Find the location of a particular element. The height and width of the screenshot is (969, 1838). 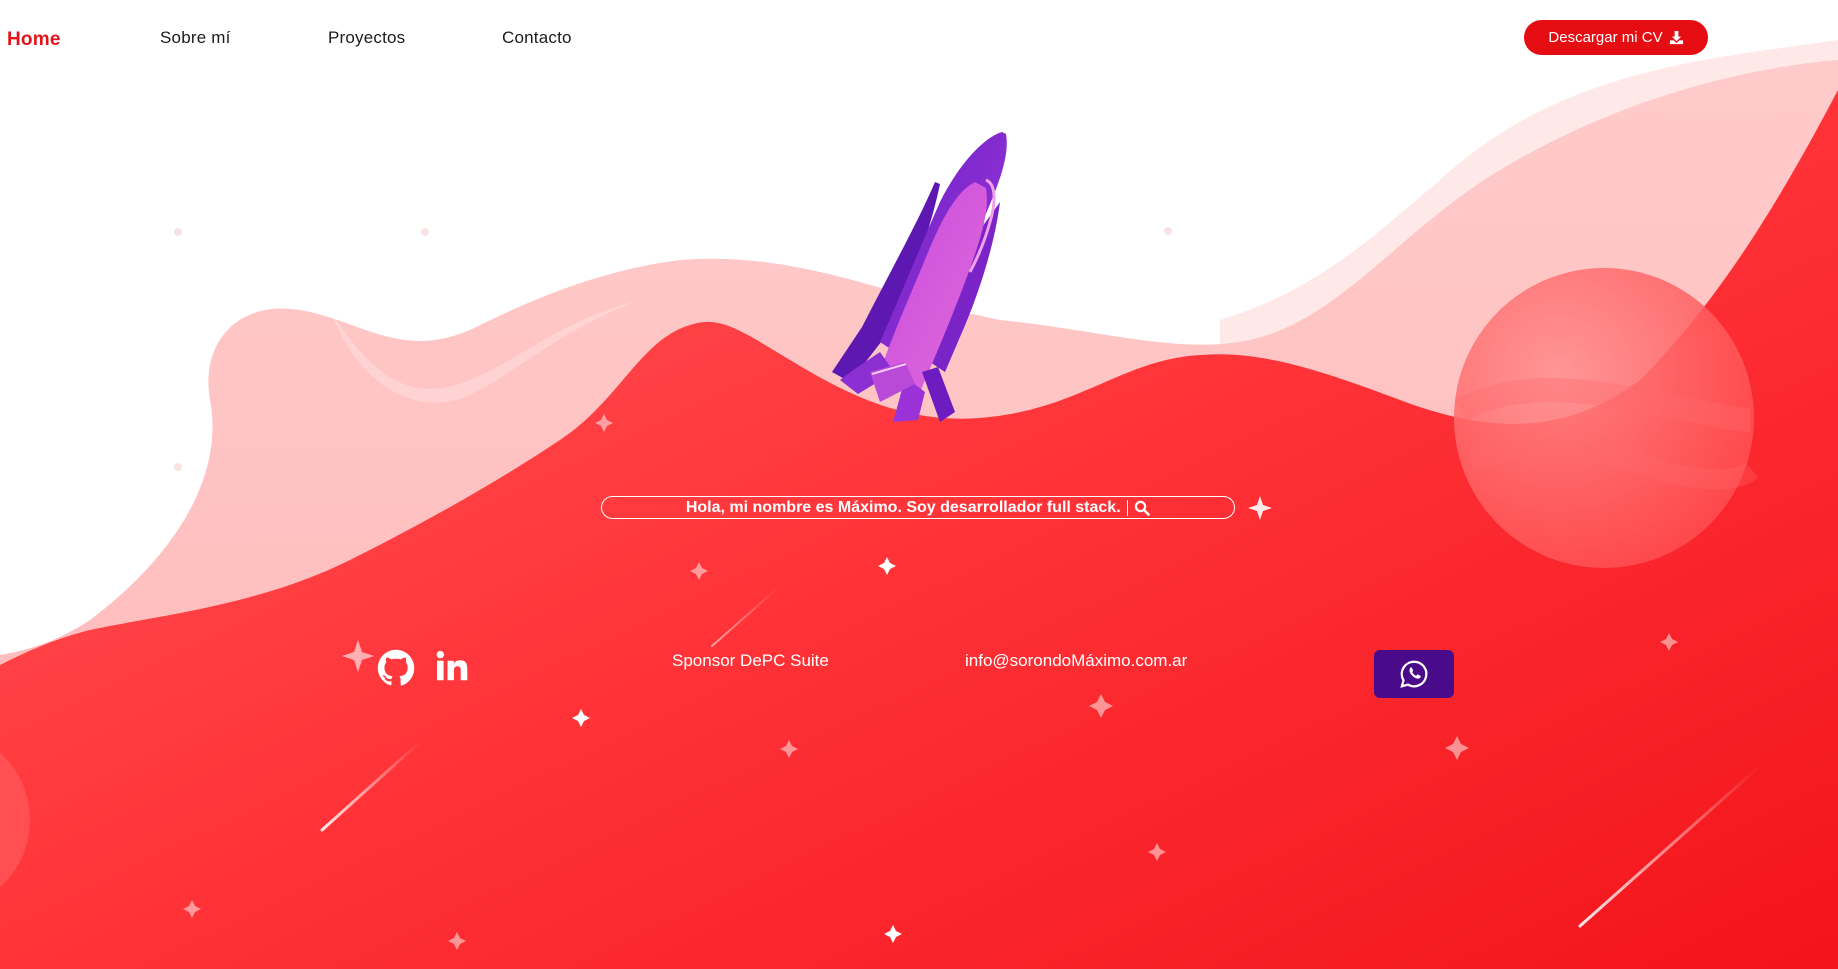

whatsapp-icon is located at coordinates (1414, 674).